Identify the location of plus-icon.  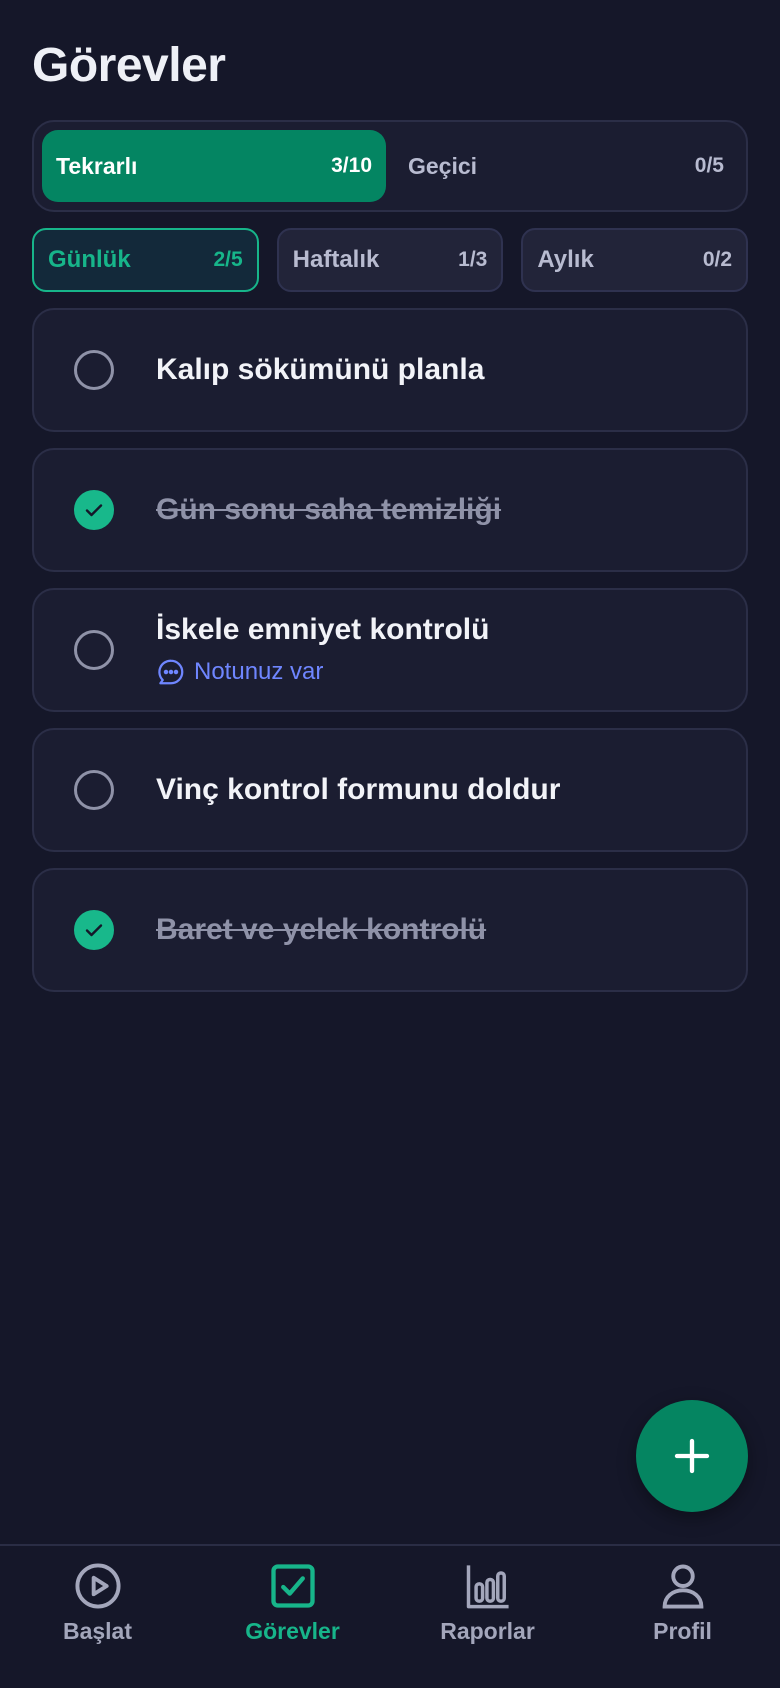
(692, 1456).